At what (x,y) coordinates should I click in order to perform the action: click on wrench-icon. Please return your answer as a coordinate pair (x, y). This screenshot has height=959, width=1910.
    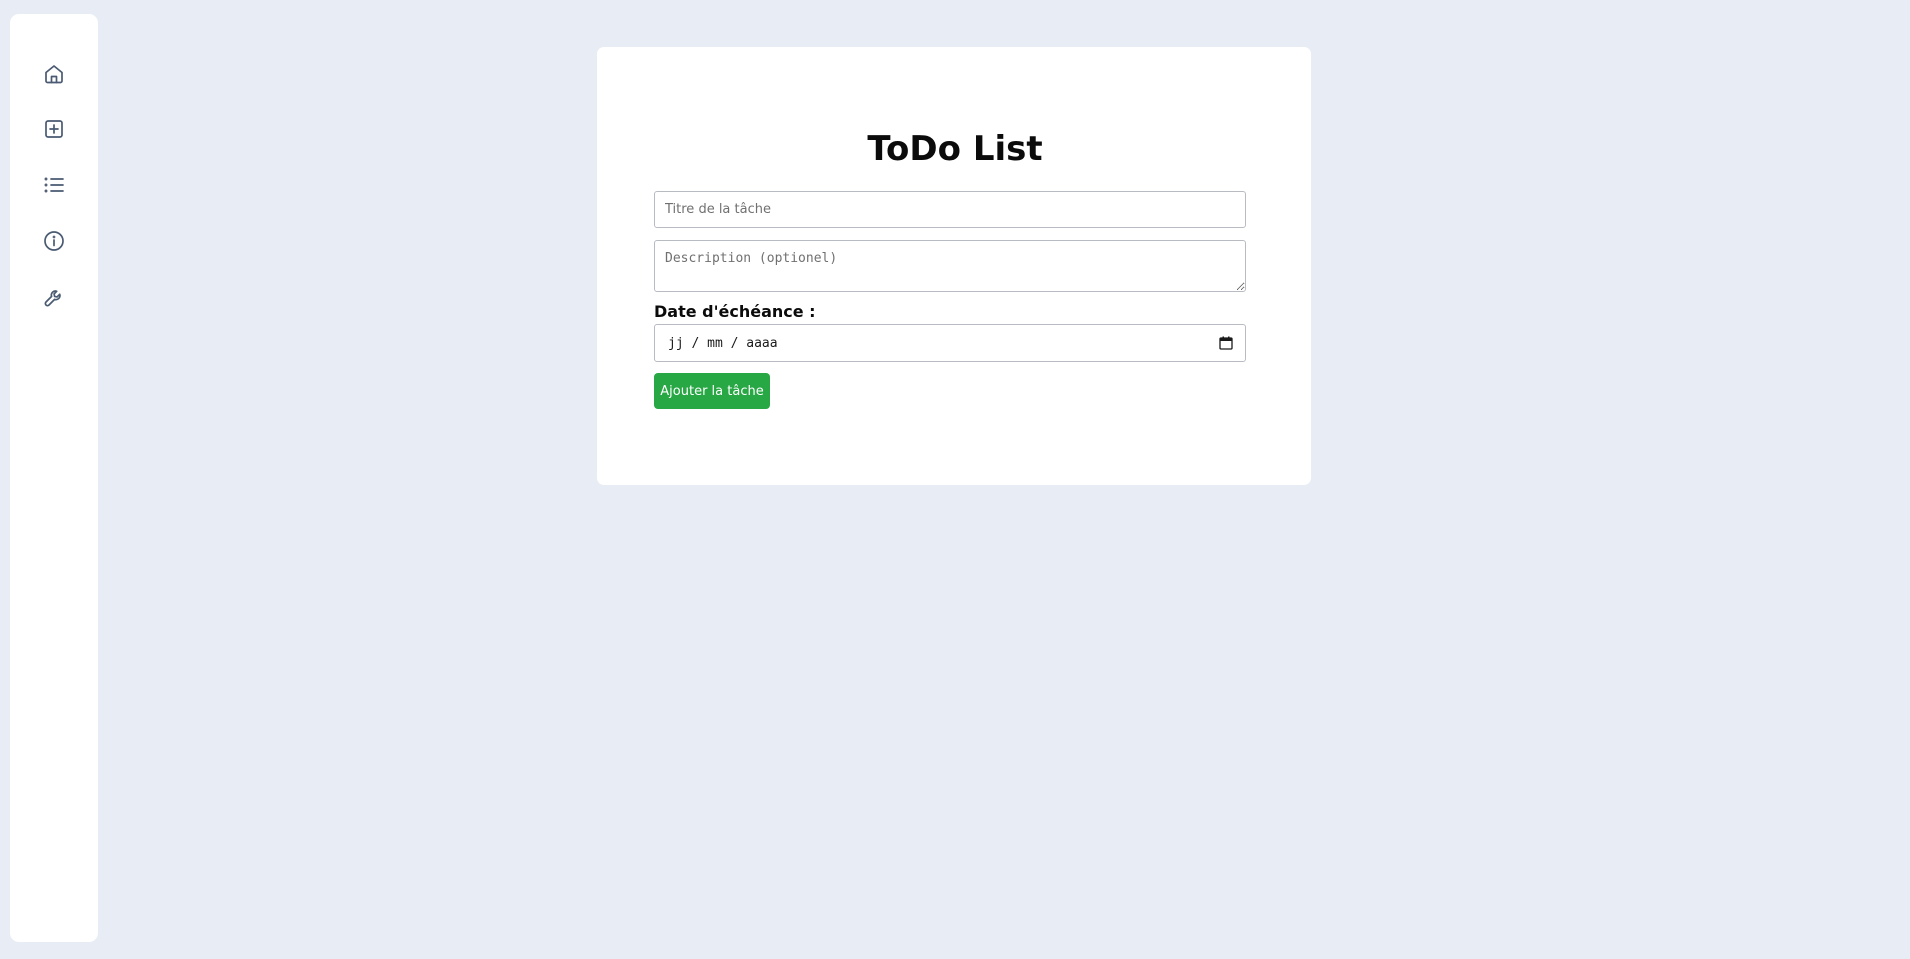
    Looking at the image, I should click on (52, 298).